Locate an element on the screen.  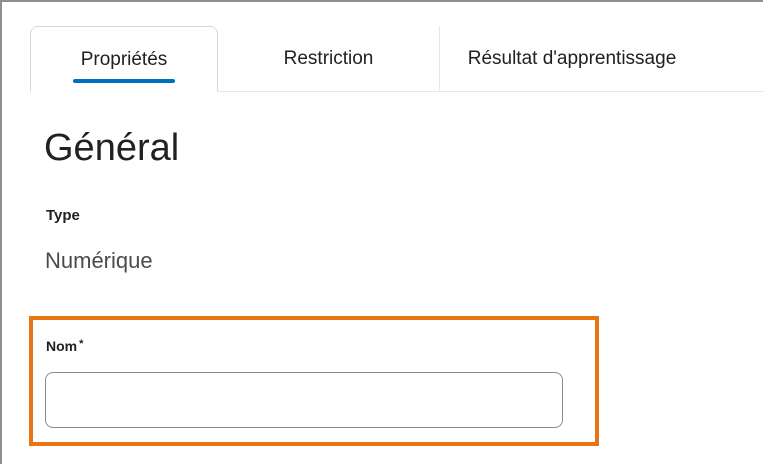
tab-restriction-label: Restriction is located at coordinates (328, 58).